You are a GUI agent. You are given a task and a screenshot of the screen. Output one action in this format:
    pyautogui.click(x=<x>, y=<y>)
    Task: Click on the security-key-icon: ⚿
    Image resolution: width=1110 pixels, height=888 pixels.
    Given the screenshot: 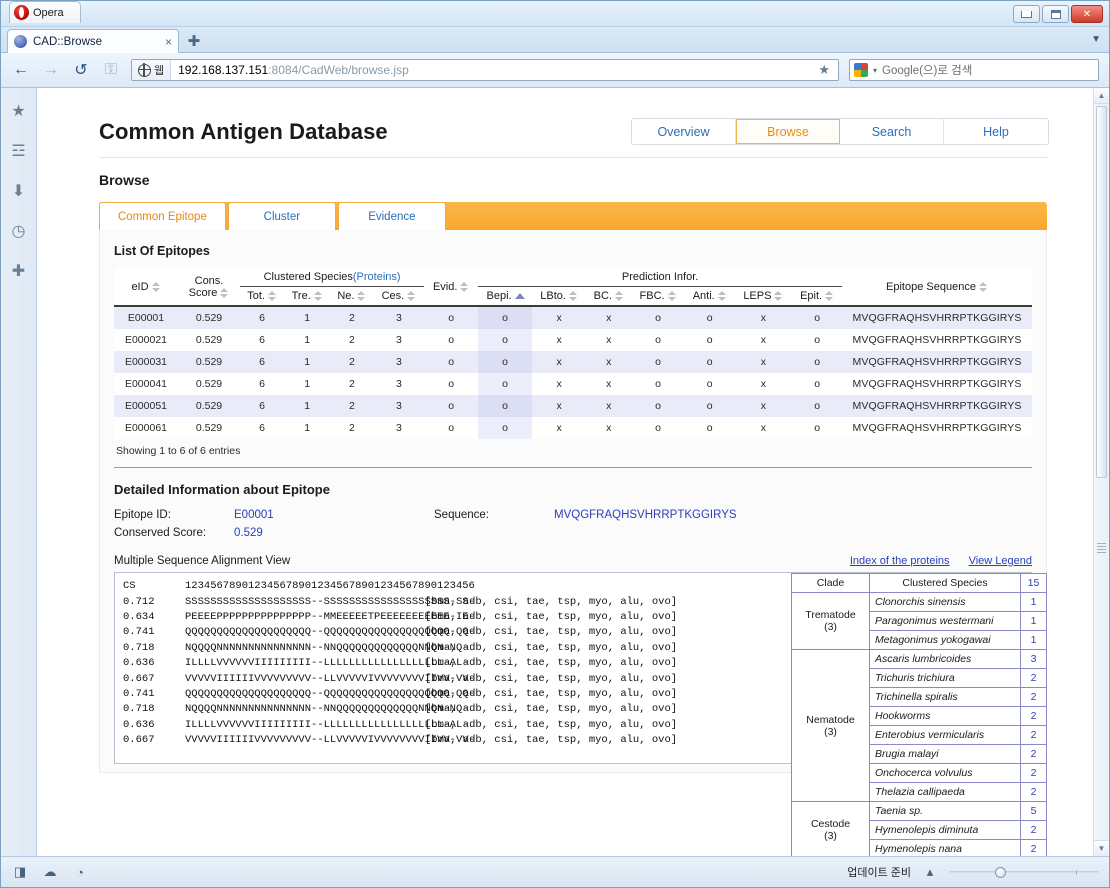 What is the action you would take?
    pyautogui.click(x=111, y=70)
    